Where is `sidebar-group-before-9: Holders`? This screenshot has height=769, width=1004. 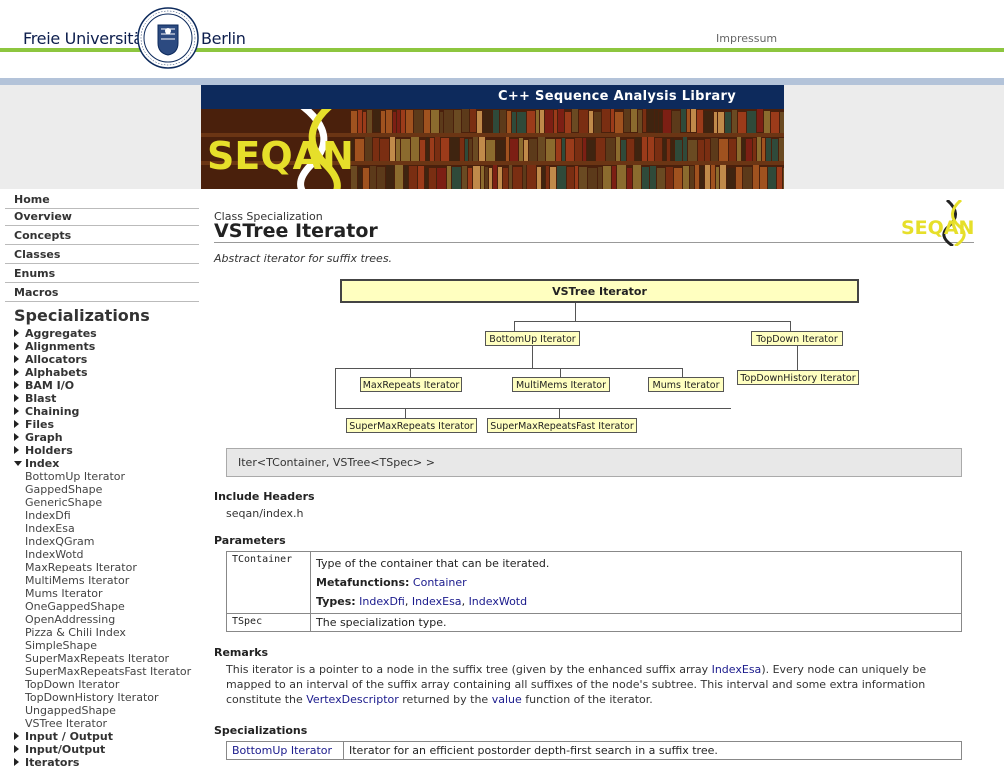
sidebar-group-before-9: Holders is located at coordinates (43, 450).